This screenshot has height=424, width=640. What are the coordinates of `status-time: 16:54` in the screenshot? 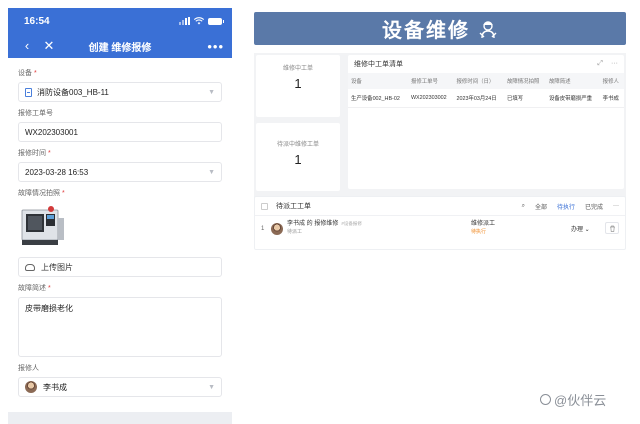 It's located at (37, 21).